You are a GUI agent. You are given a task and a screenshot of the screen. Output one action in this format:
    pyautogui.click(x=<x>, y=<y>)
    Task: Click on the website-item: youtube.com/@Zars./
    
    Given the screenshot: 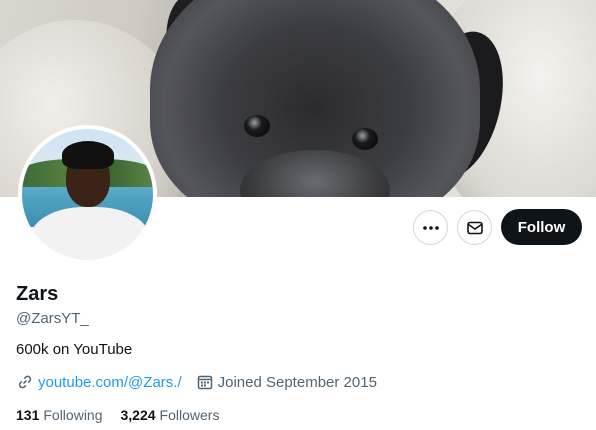 What is the action you would take?
    pyautogui.click(x=99, y=382)
    